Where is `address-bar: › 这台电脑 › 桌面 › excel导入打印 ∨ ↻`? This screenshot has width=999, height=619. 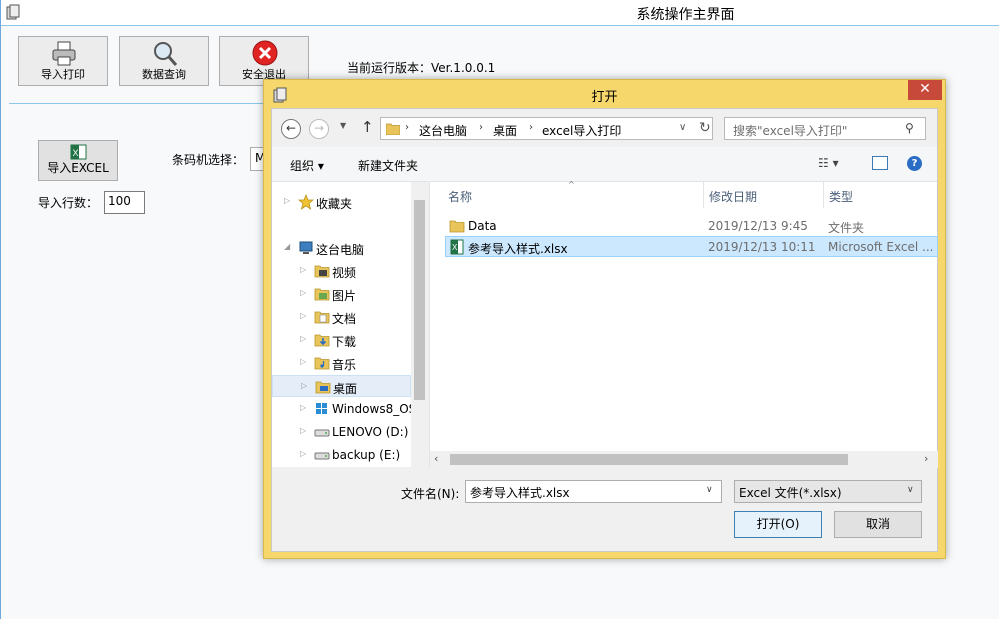 address-bar: › 这台电脑 › 桌面 › excel导入打印 ∨ ↻ is located at coordinates (546, 128).